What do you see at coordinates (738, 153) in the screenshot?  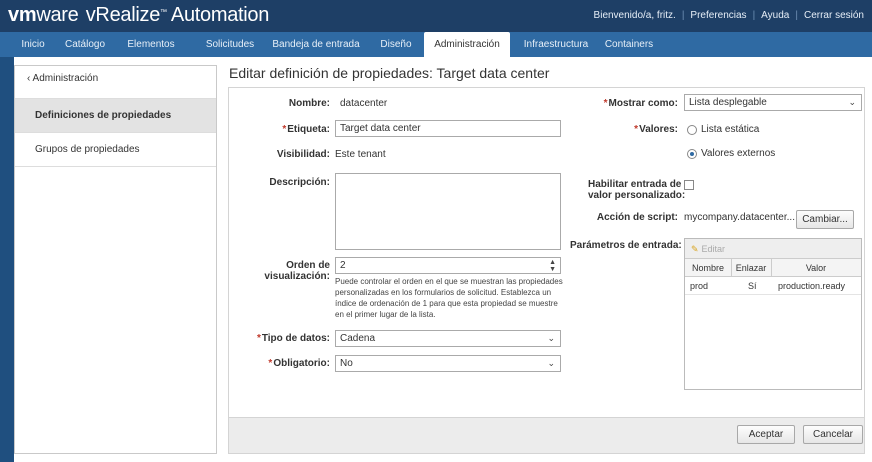 I see `external-values-label: Valores externos` at bounding box center [738, 153].